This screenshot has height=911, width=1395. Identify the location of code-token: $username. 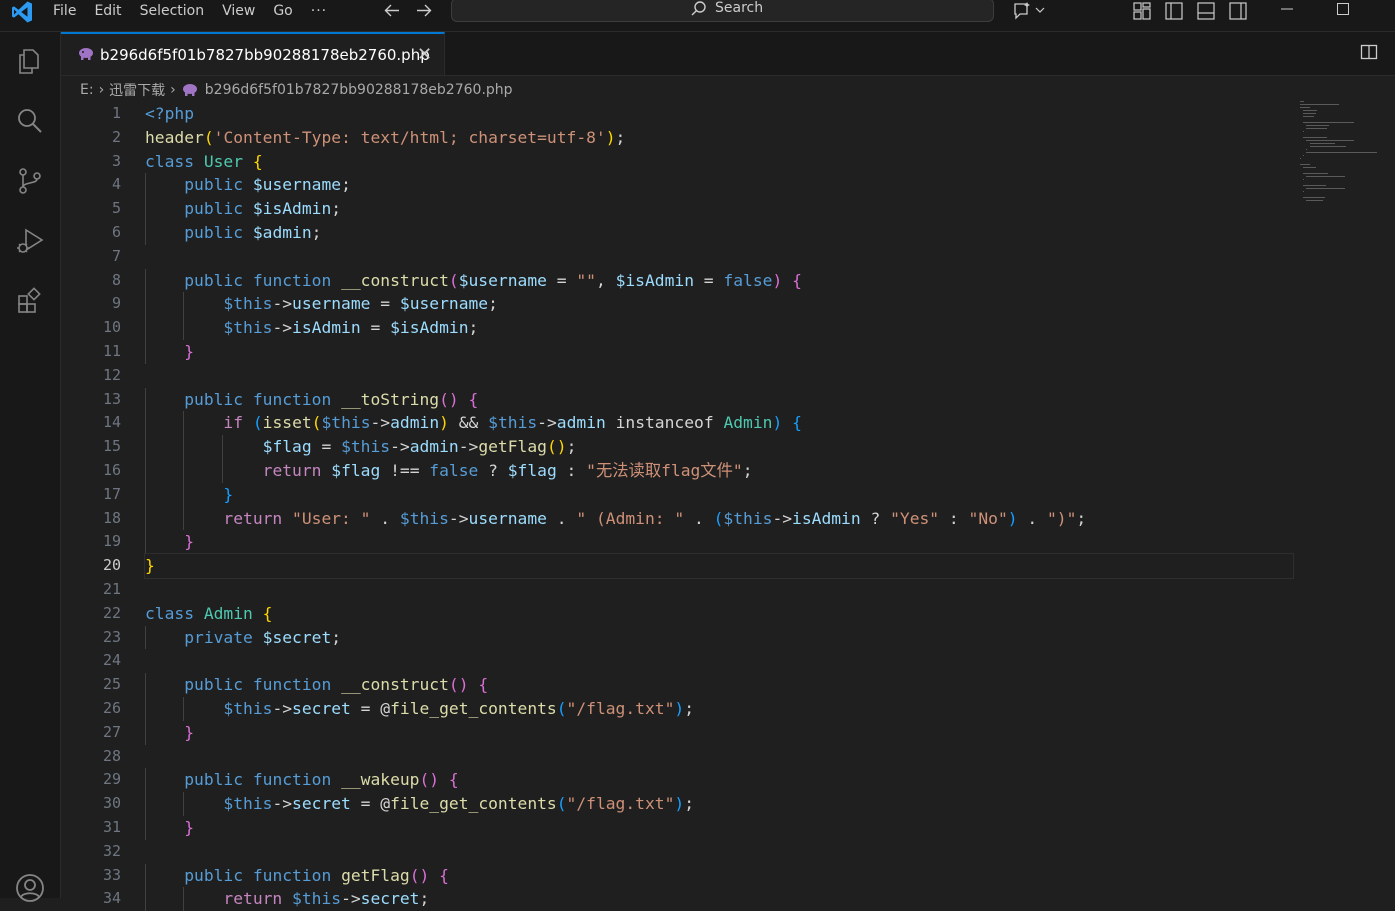
(502, 280).